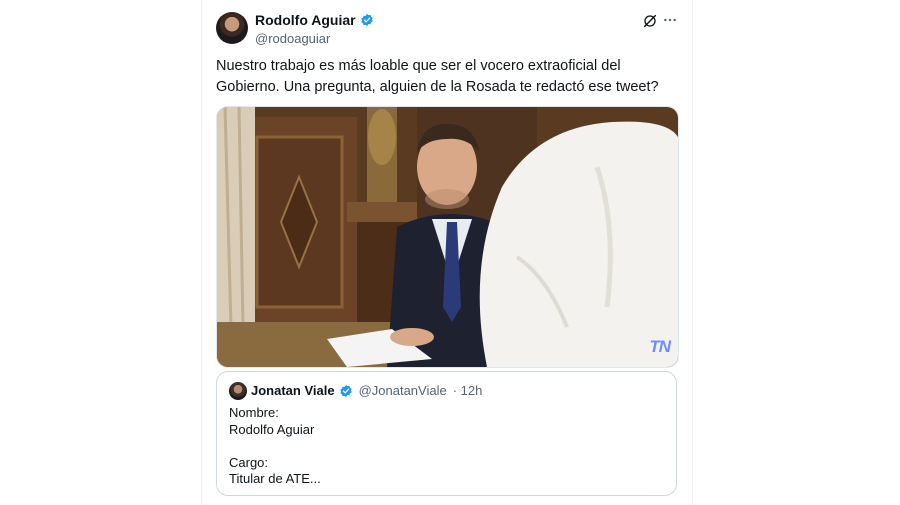 The height and width of the screenshot is (505, 900). Describe the element at coordinates (670, 20) in the screenshot. I see `more-options-icon` at that location.